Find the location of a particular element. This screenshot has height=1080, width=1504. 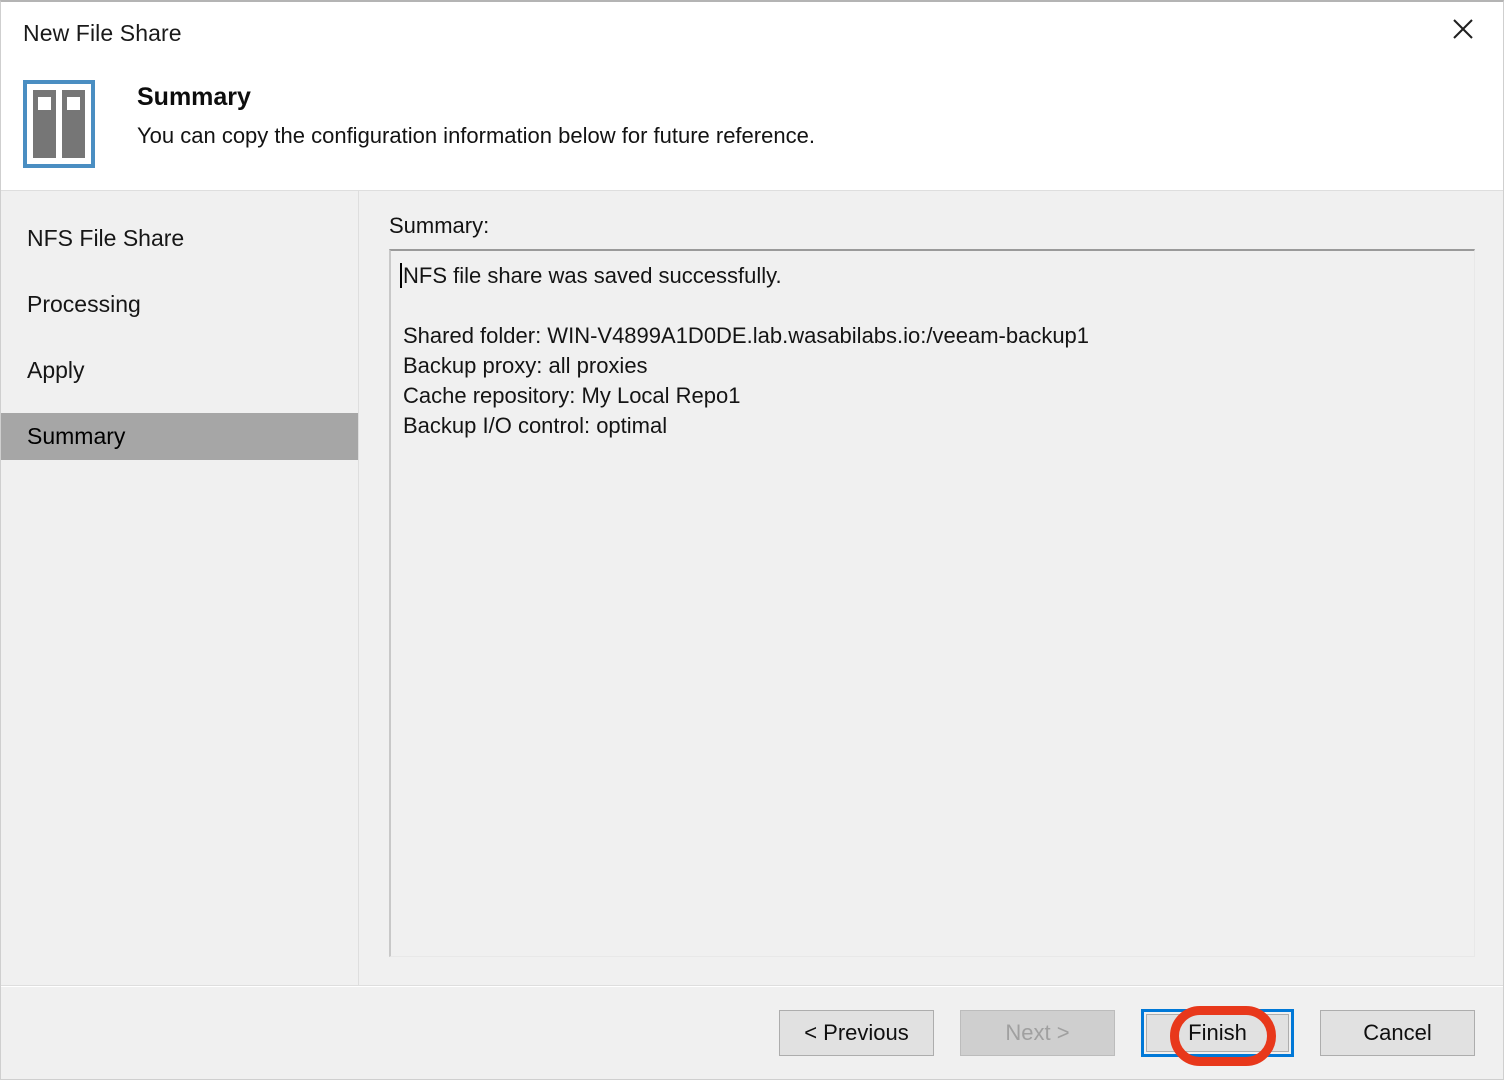

dialog-footer: < Previous Next > Finish Cancel is located at coordinates (752, 1033).